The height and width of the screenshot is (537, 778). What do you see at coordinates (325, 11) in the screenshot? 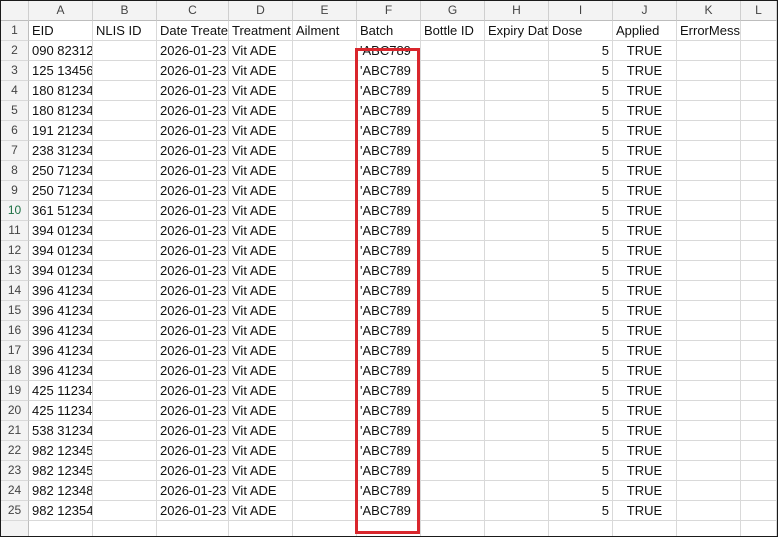
I see `column-header-e: E` at bounding box center [325, 11].